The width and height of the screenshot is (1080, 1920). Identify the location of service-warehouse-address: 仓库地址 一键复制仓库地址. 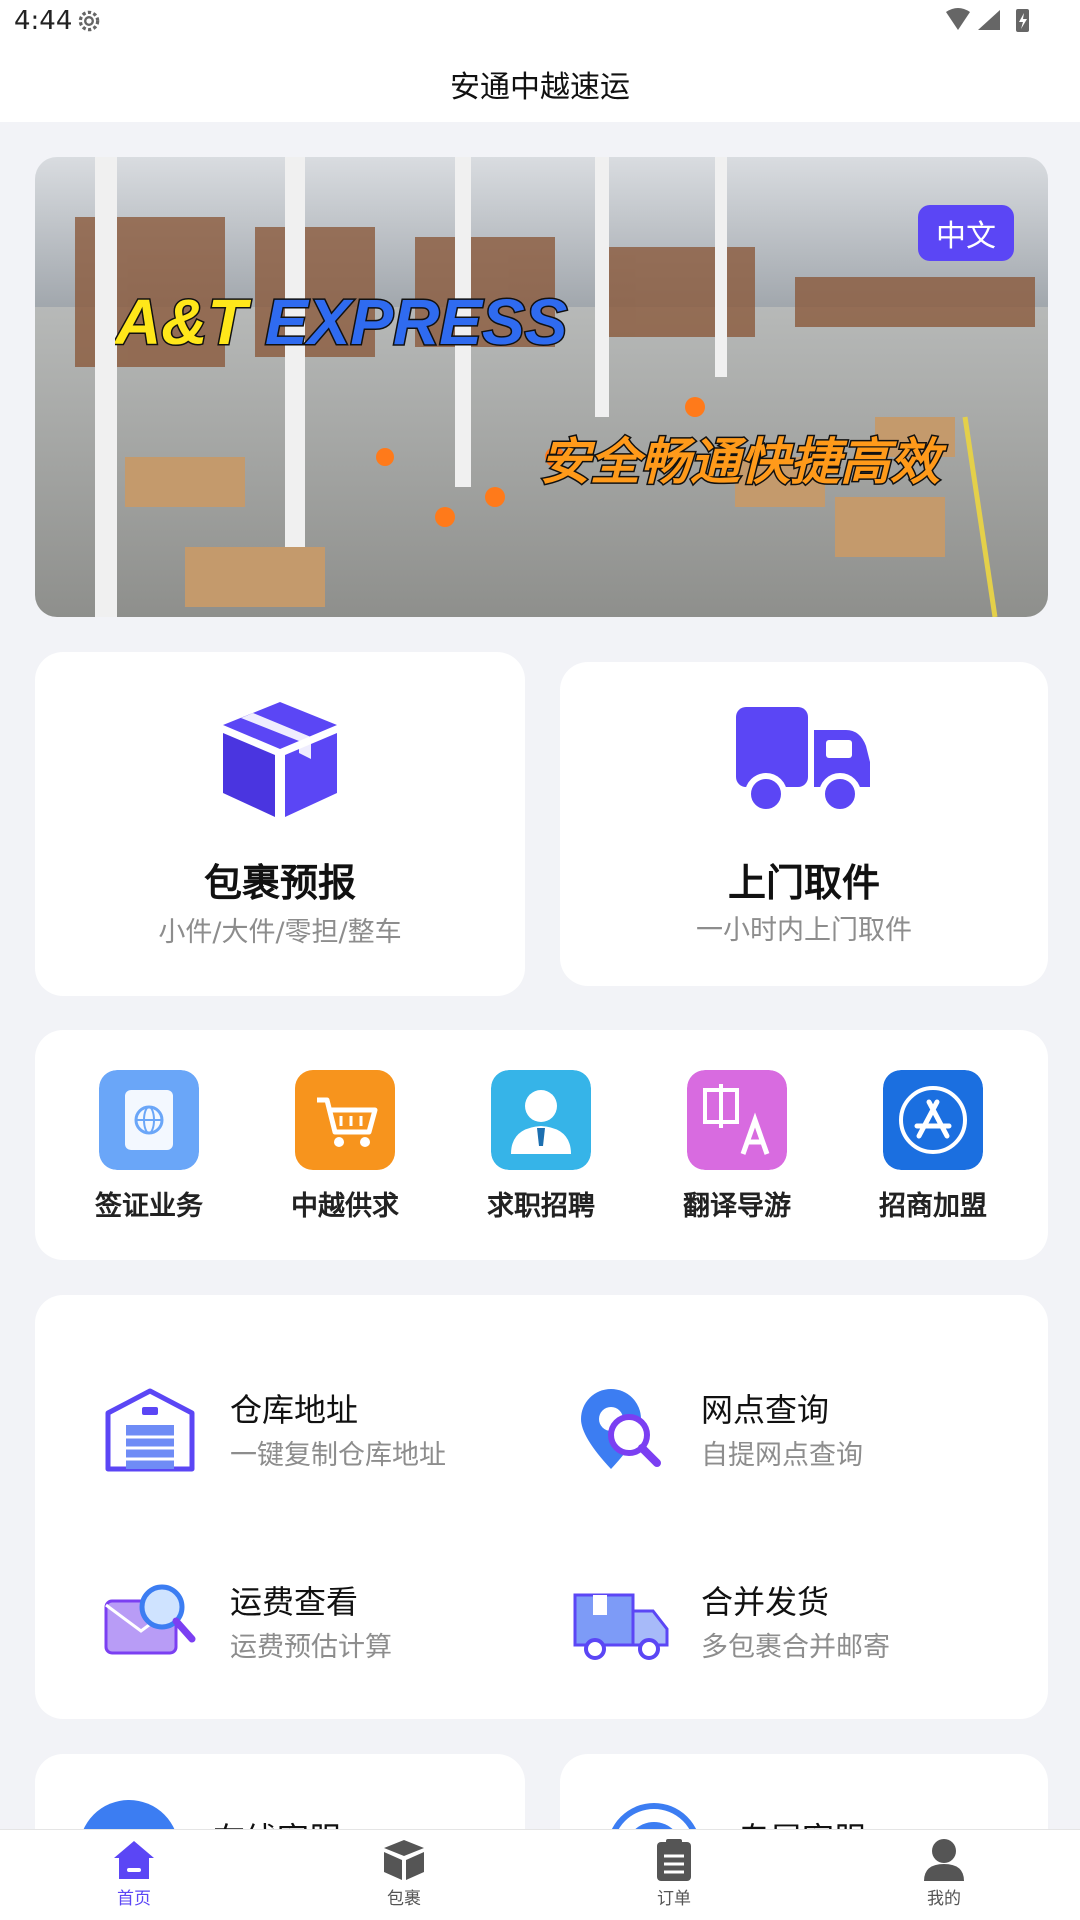
(330, 1430).